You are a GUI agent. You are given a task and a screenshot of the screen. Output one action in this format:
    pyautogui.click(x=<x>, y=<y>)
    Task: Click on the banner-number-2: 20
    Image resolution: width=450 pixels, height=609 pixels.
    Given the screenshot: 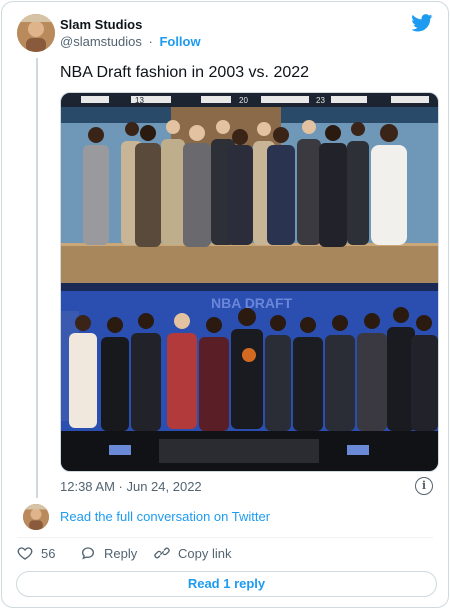 What is the action you would take?
    pyautogui.click(x=243, y=100)
    